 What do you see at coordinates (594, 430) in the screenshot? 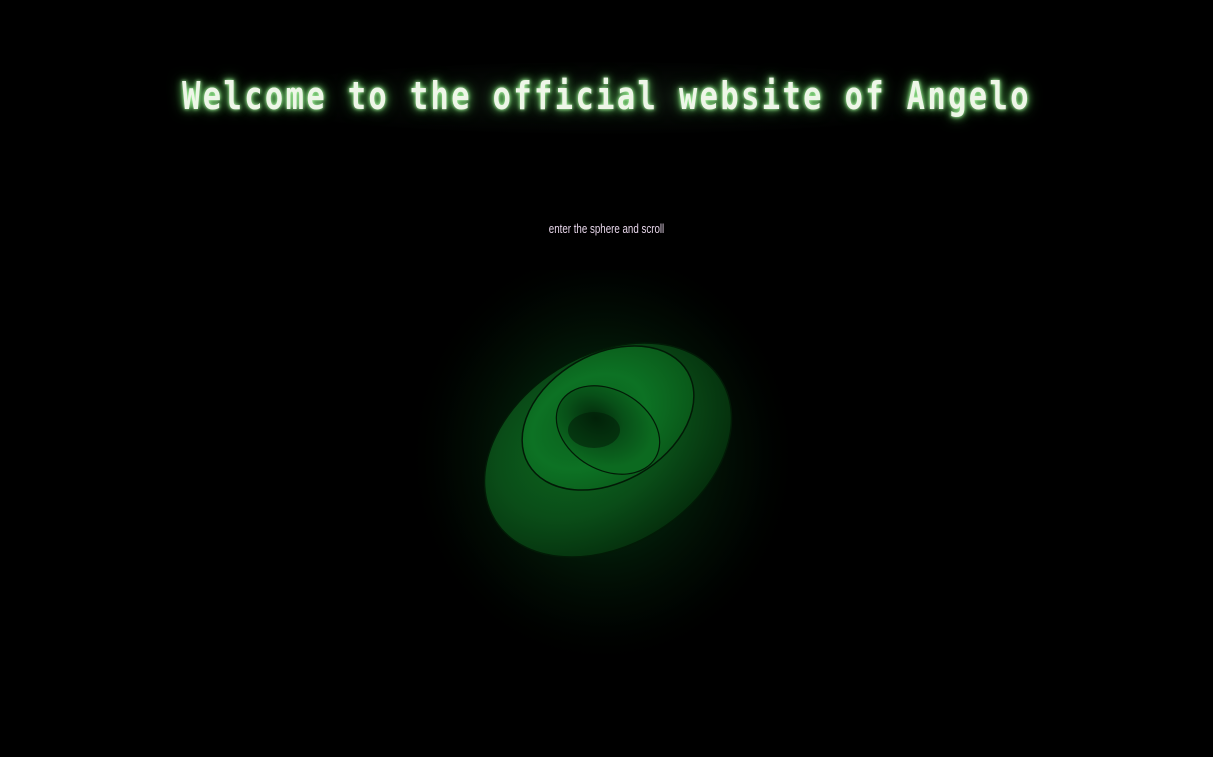
I see `sphere-center-shadow` at bounding box center [594, 430].